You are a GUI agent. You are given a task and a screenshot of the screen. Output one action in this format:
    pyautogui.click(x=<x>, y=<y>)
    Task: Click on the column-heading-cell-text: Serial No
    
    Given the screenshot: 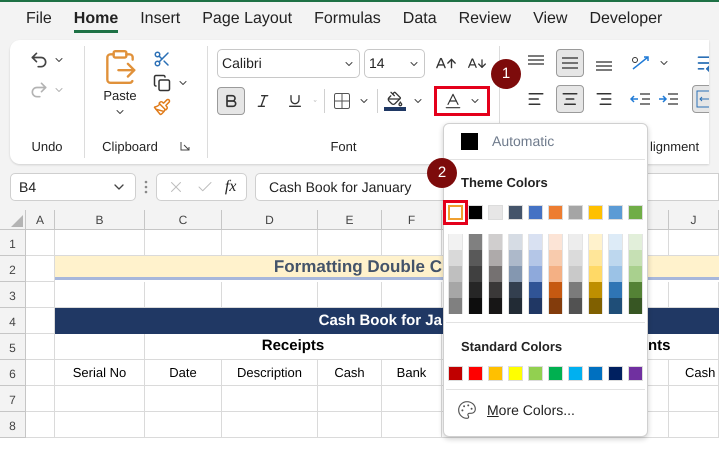 What is the action you would take?
    pyautogui.click(x=99, y=373)
    